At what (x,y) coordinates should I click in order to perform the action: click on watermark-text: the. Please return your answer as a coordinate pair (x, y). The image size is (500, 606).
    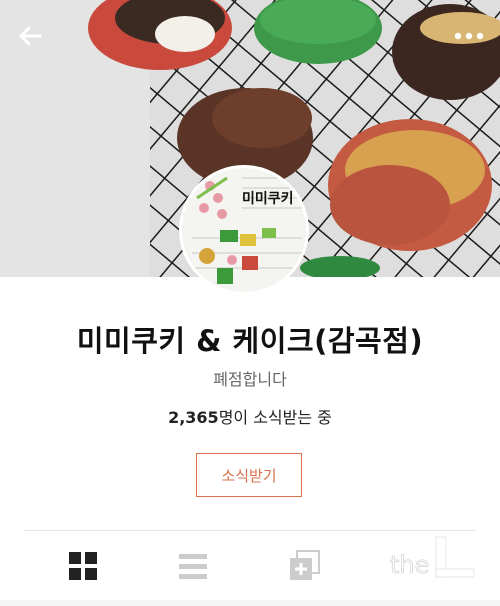
    Looking at the image, I should click on (409, 565).